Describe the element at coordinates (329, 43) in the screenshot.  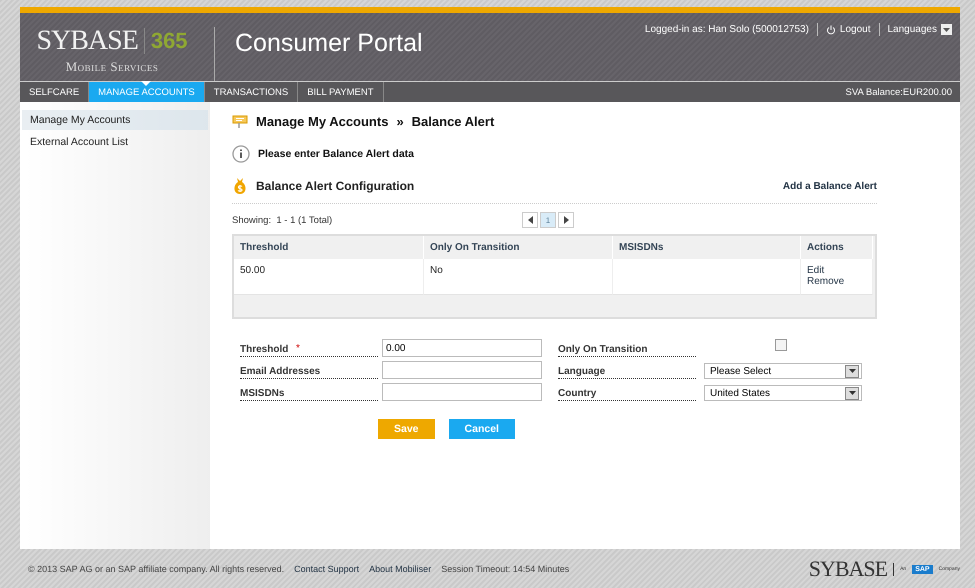
I see `portal-title: Consumer Portal` at that location.